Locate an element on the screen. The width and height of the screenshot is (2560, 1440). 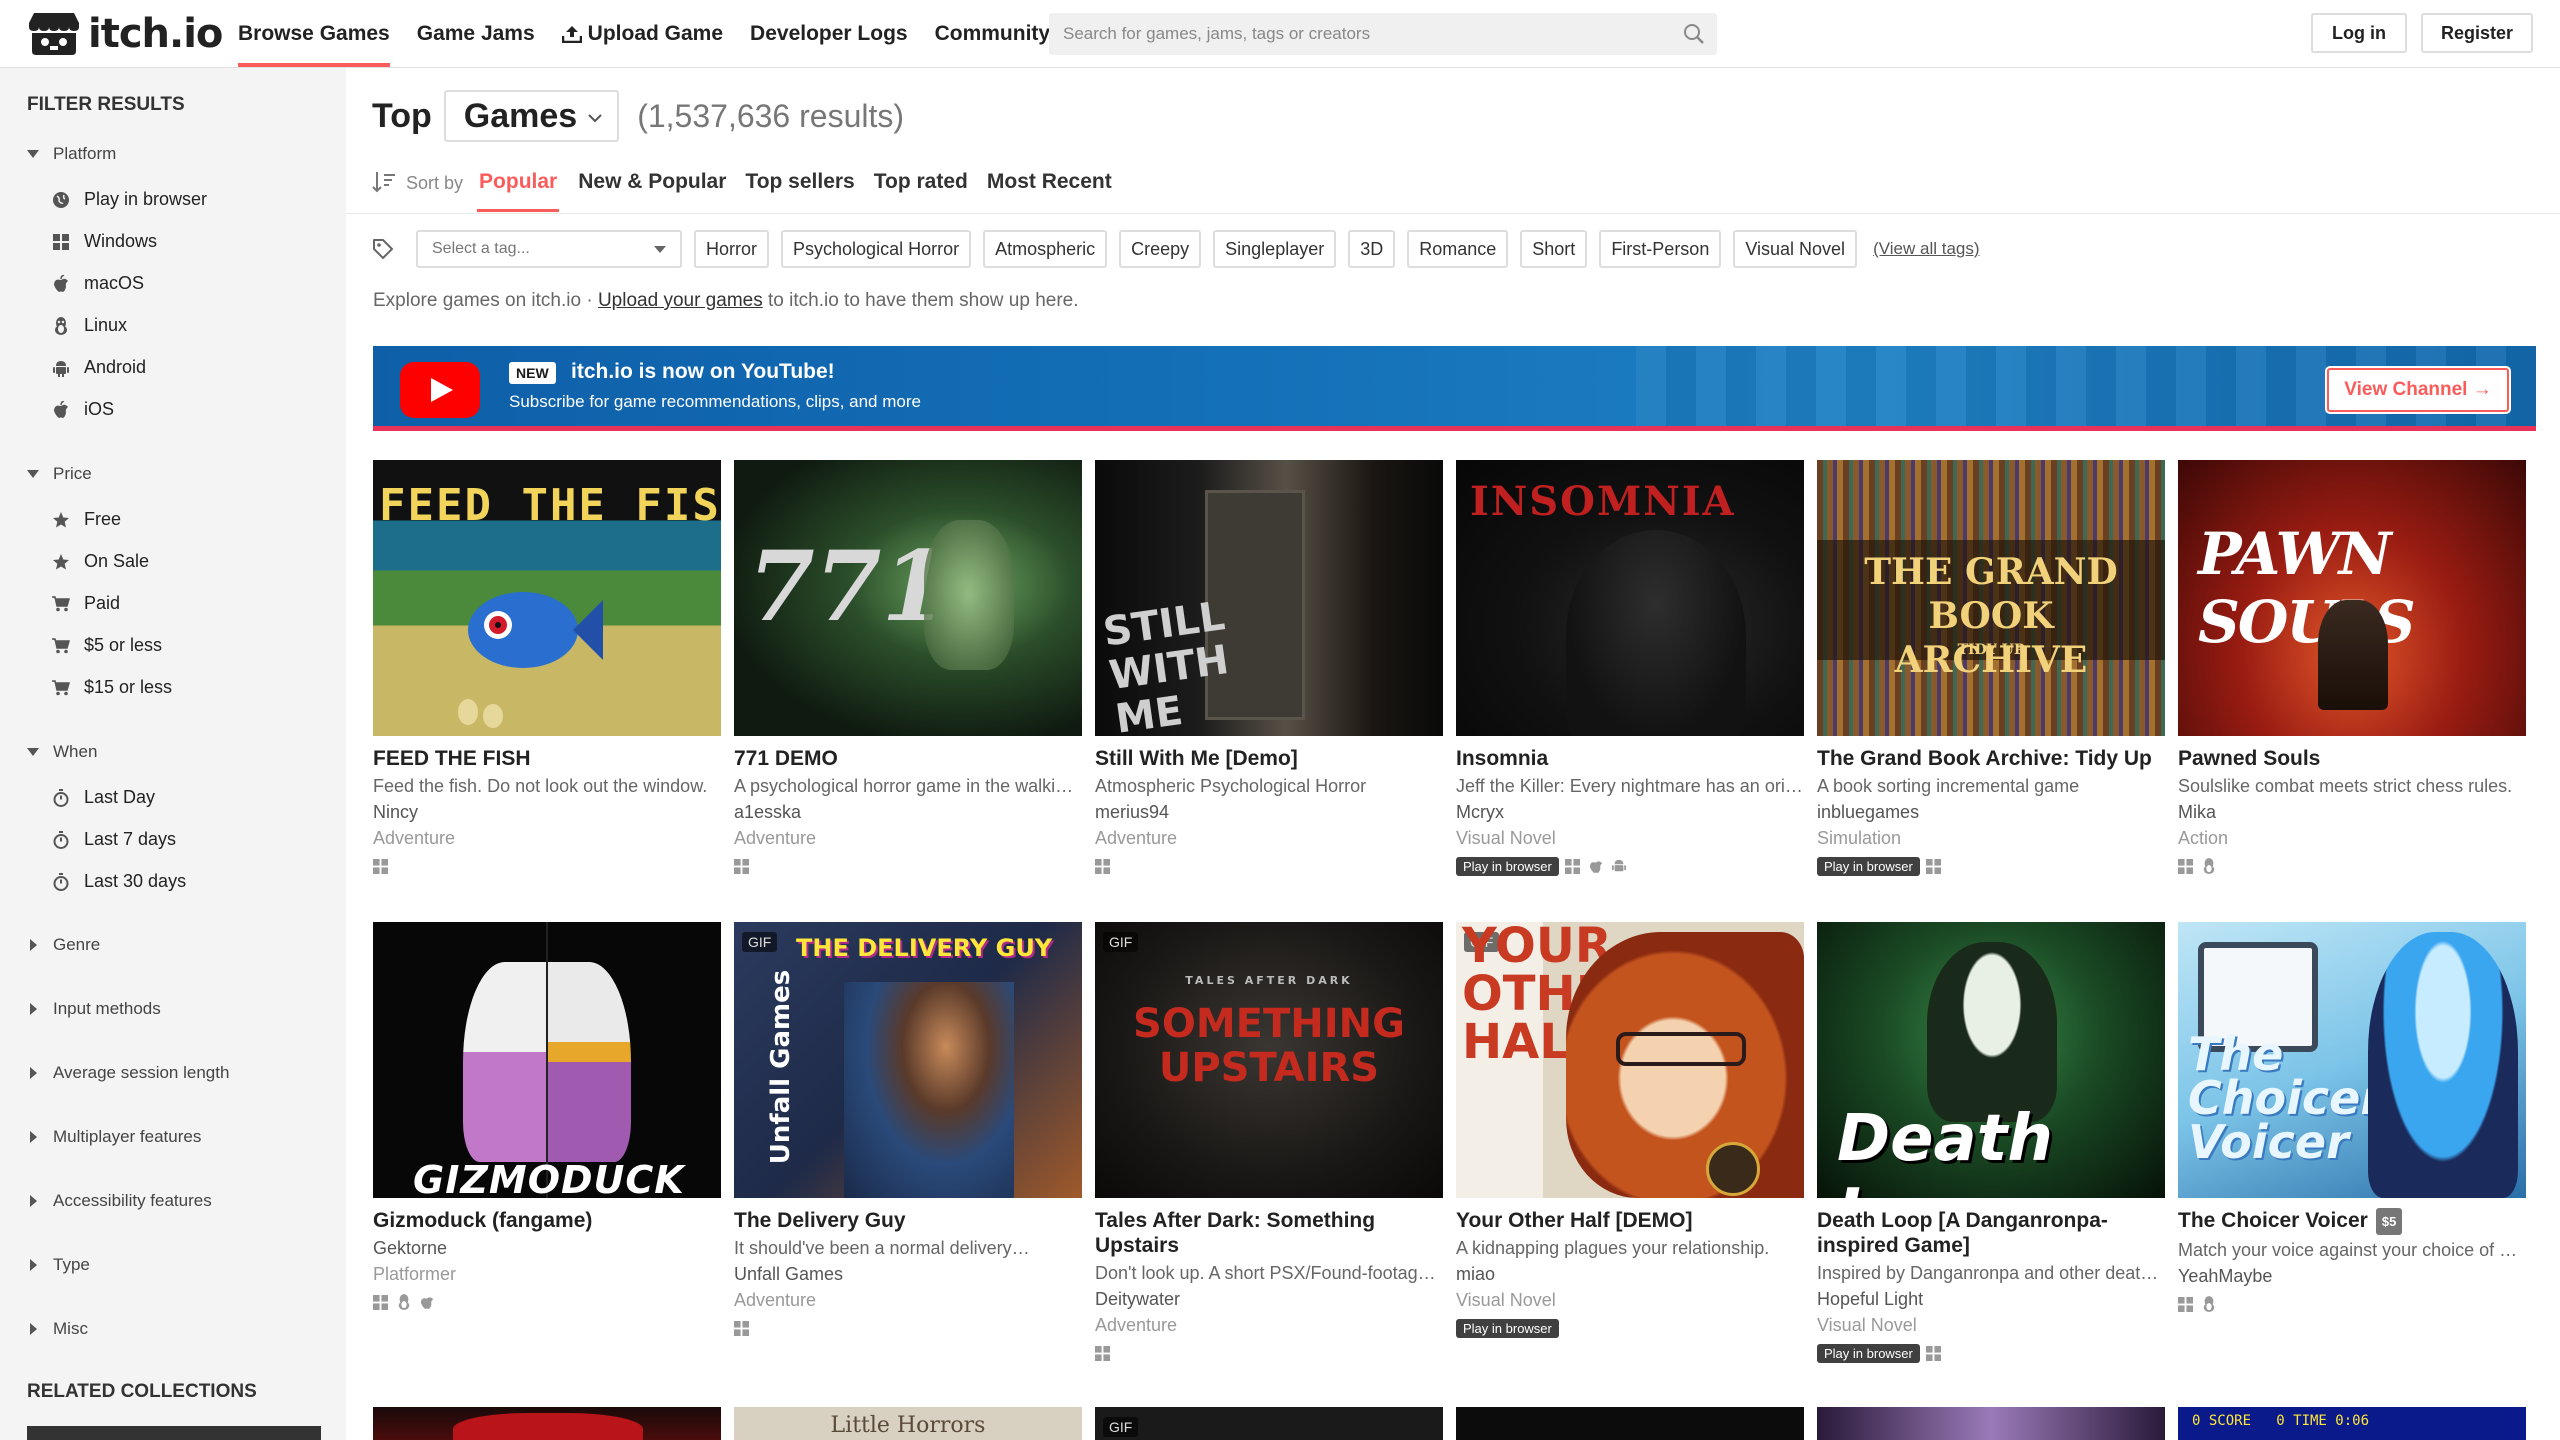
game-author: Nincy is located at coordinates (547, 812).